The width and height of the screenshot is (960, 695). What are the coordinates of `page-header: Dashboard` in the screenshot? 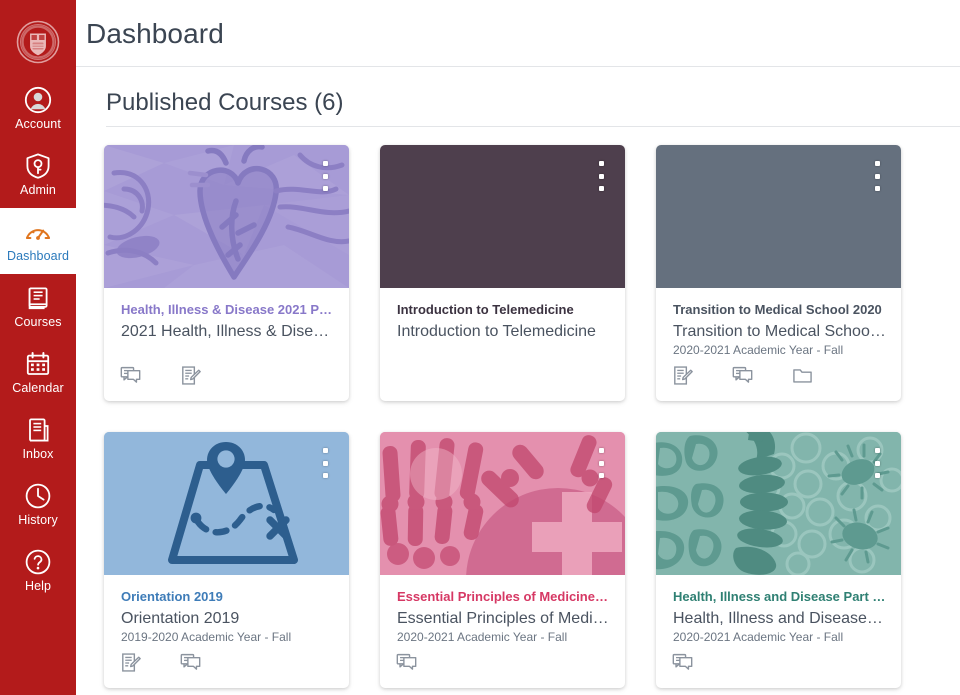 It's located at (518, 25).